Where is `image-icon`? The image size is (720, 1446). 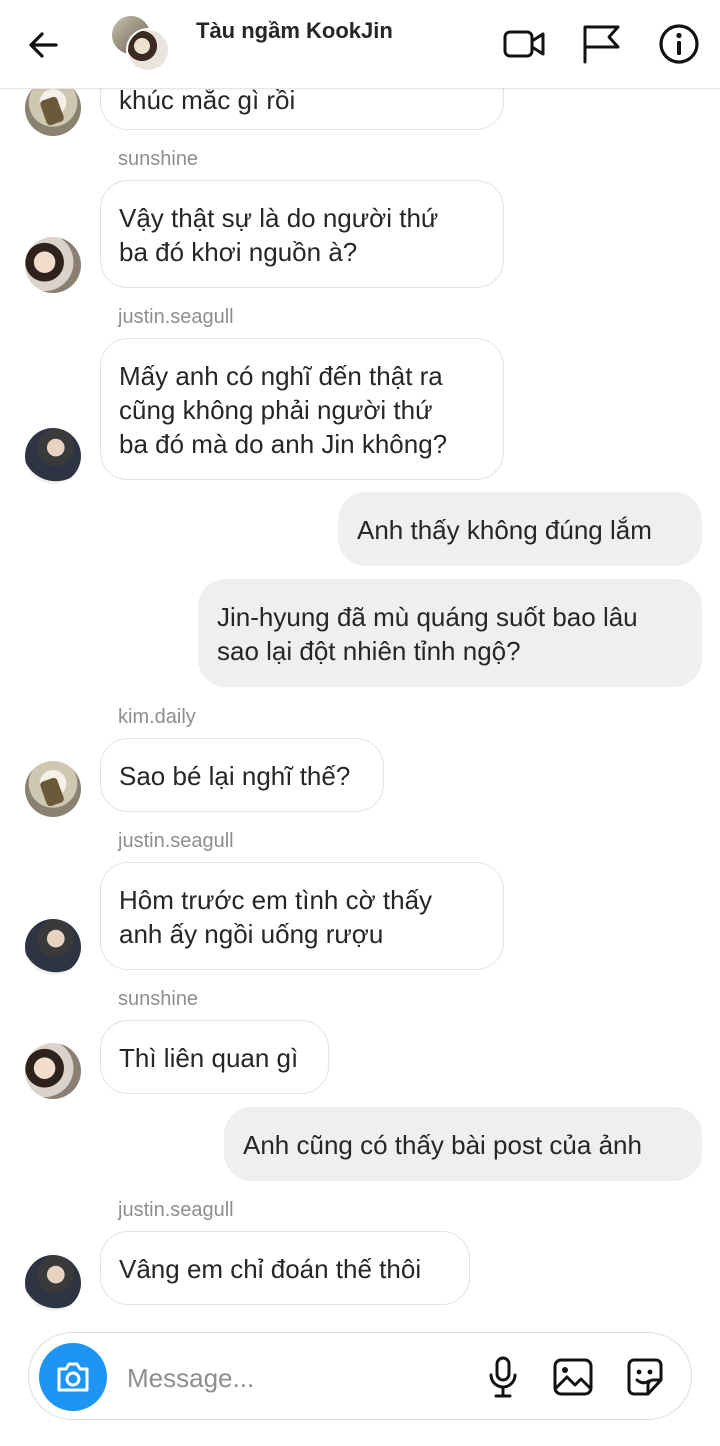
image-icon is located at coordinates (573, 1377).